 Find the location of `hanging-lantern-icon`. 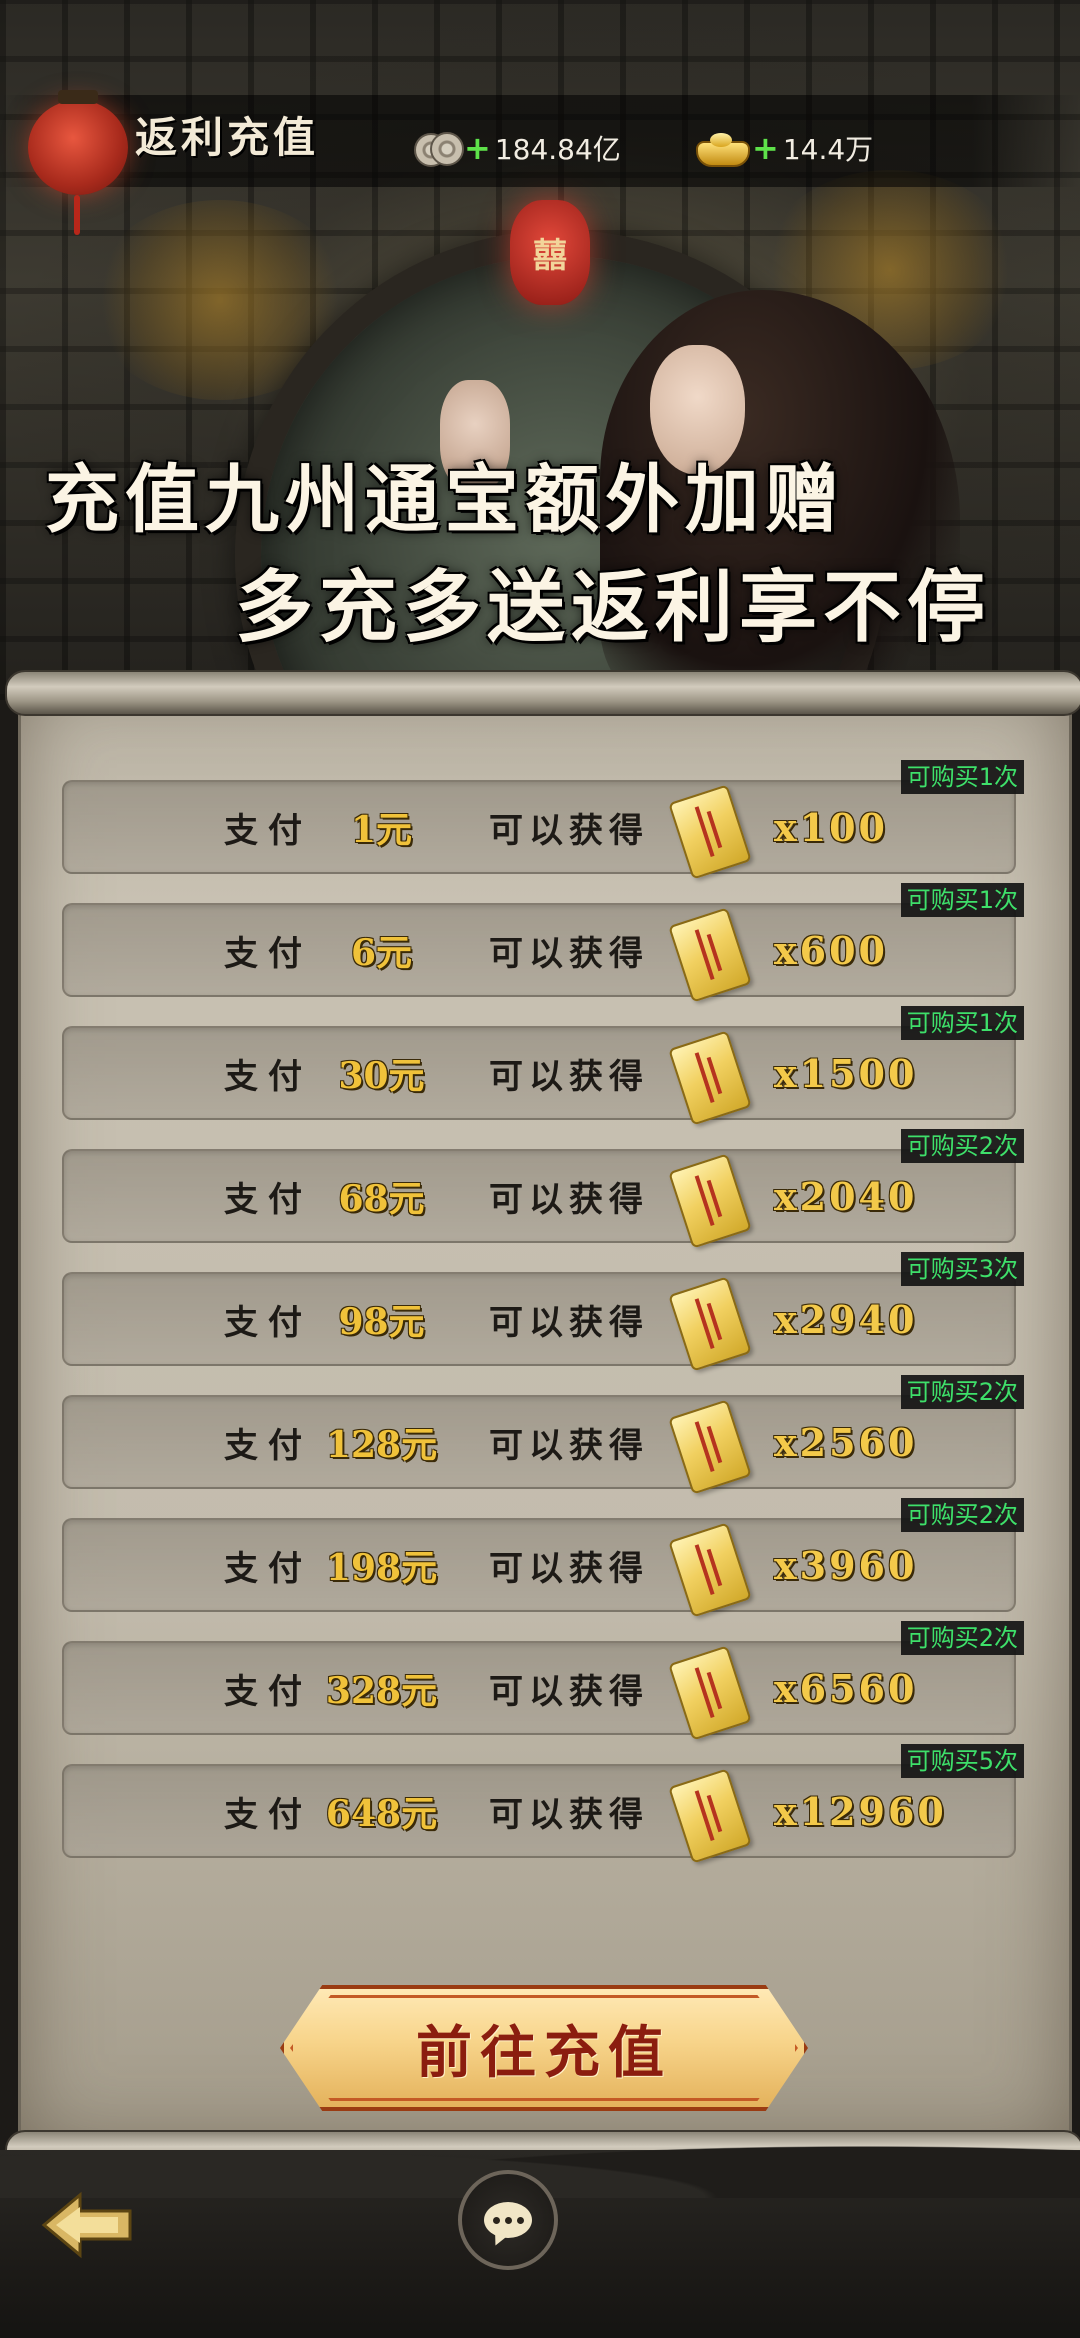

hanging-lantern-icon is located at coordinates (550, 252).